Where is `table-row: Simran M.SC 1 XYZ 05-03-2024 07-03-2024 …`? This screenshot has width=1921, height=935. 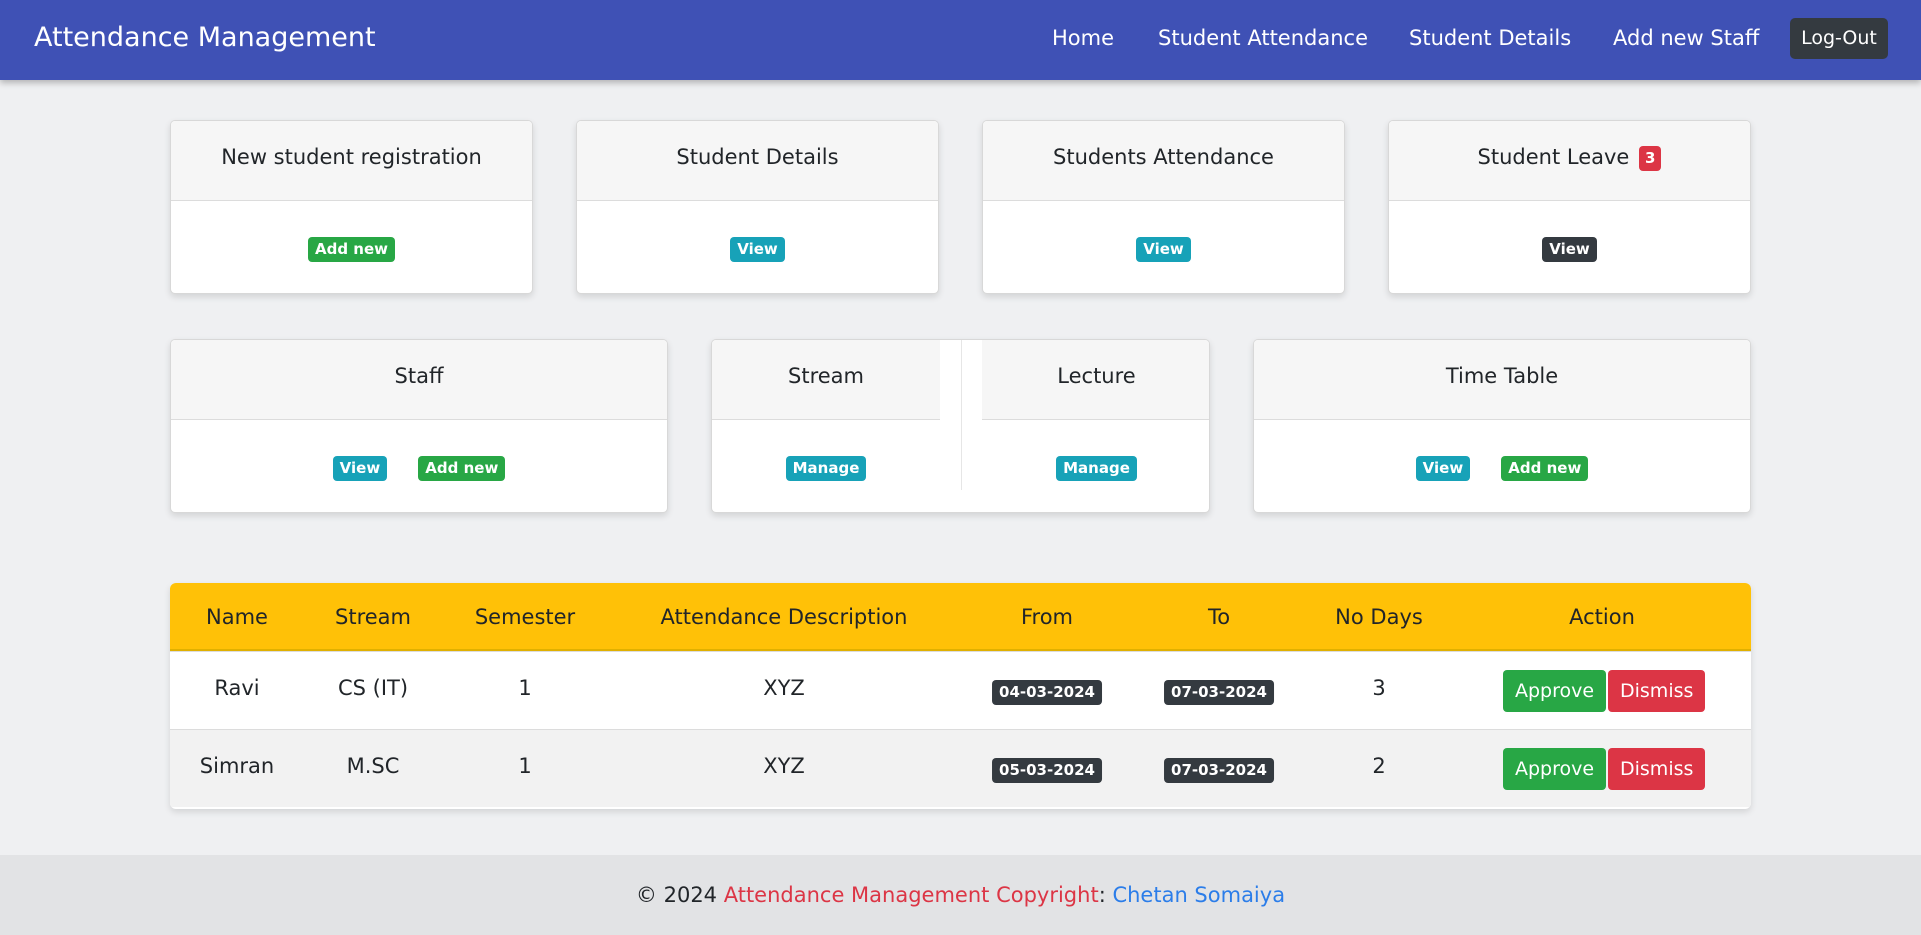 table-row: Simran M.SC 1 XYZ 05-03-2024 07-03-2024 … is located at coordinates (960, 768).